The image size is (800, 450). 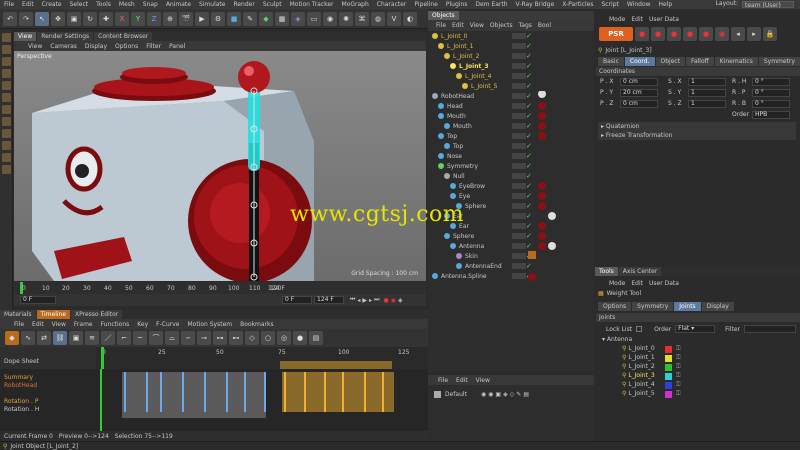 I want to click on joint-row: ⚲ L_Joint_2 ⚿, so click(x=698, y=367).